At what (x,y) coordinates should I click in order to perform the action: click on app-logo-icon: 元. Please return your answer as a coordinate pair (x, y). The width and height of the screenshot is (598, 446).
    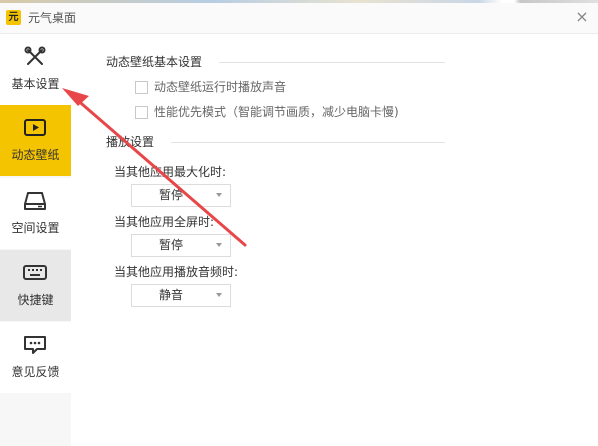
    Looking at the image, I should click on (13, 17).